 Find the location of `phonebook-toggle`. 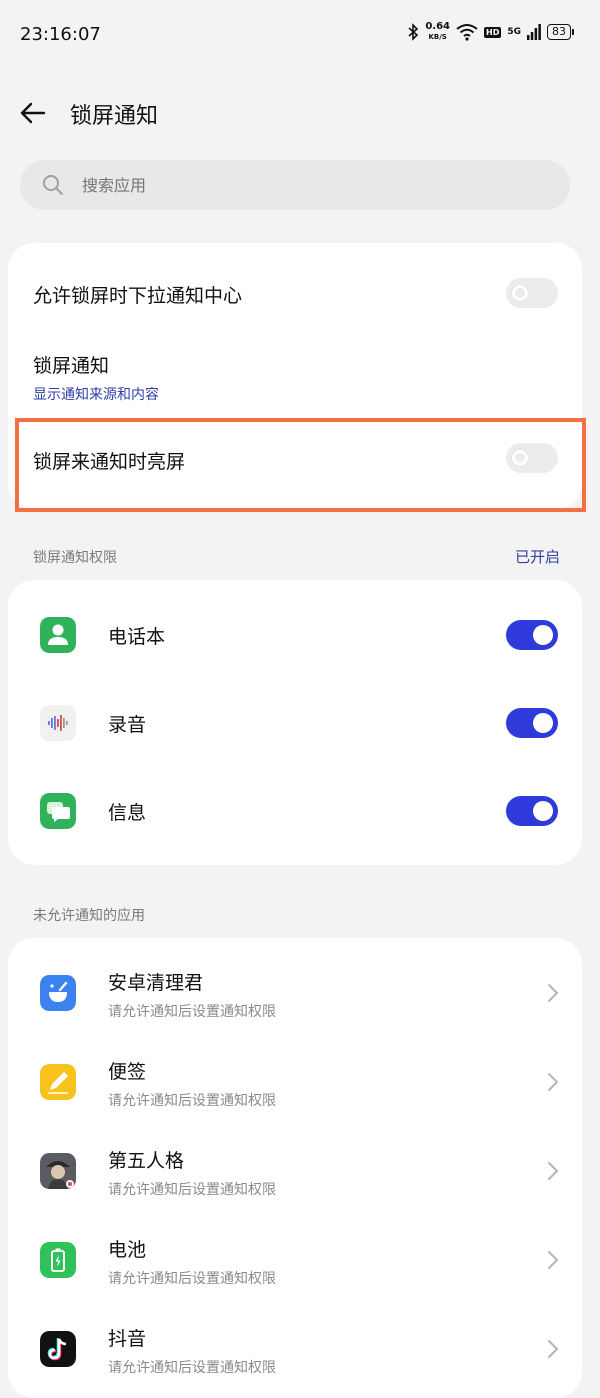

phonebook-toggle is located at coordinates (532, 635).